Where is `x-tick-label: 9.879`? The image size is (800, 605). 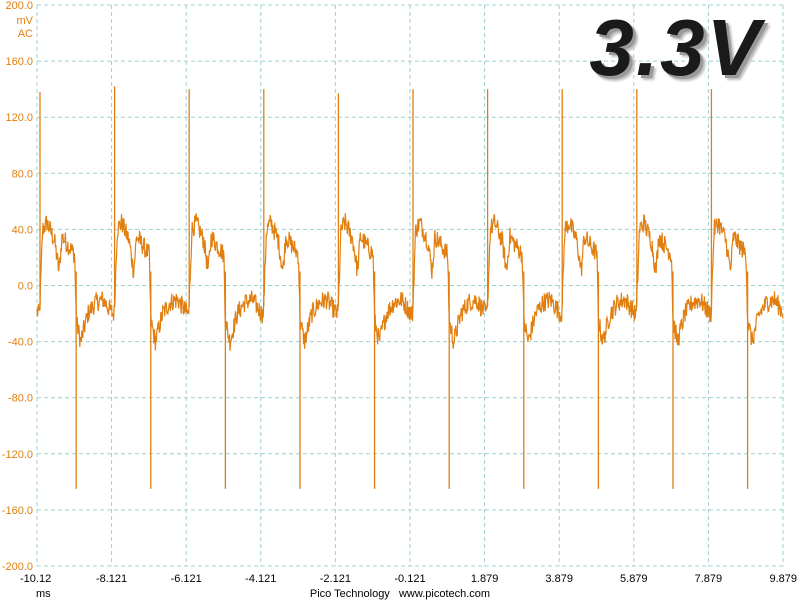
x-tick-label: 9.879 is located at coordinates (783, 579).